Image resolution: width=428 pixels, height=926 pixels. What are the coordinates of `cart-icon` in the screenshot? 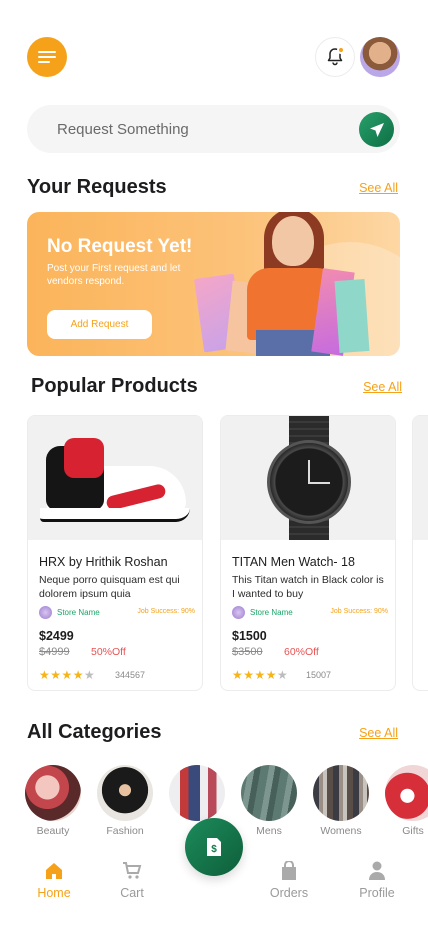 It's located at (132, 870).